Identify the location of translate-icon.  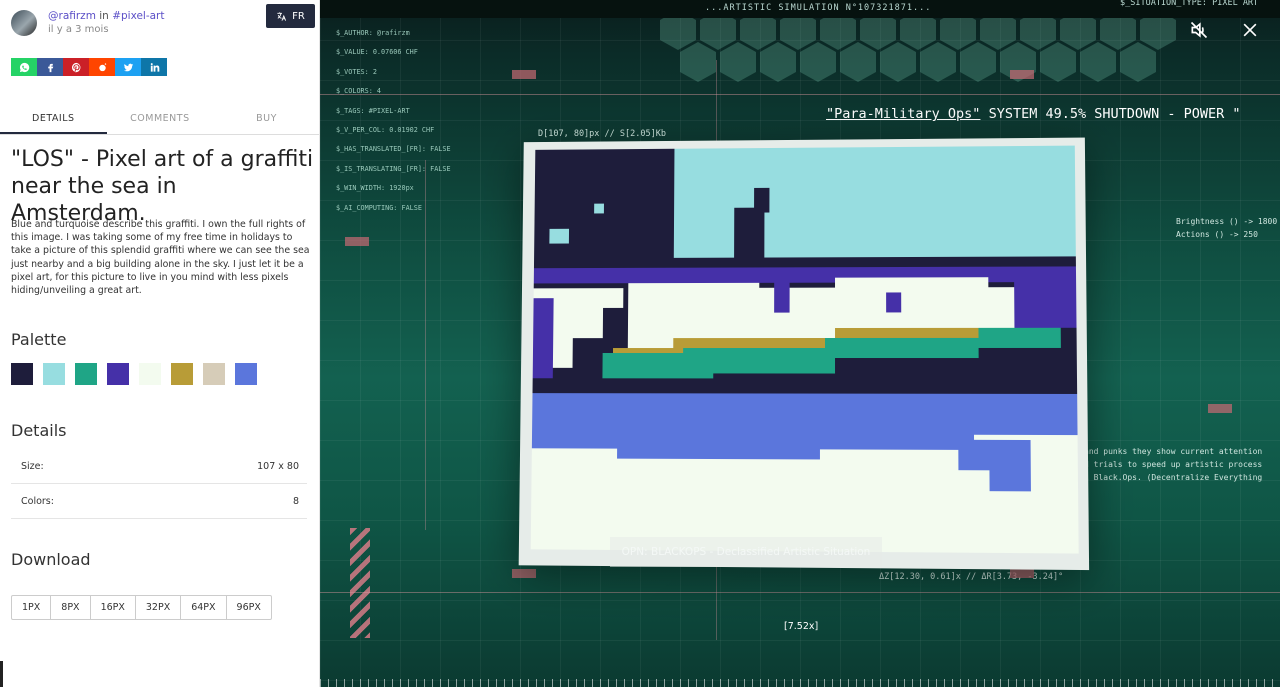
(282, 16).